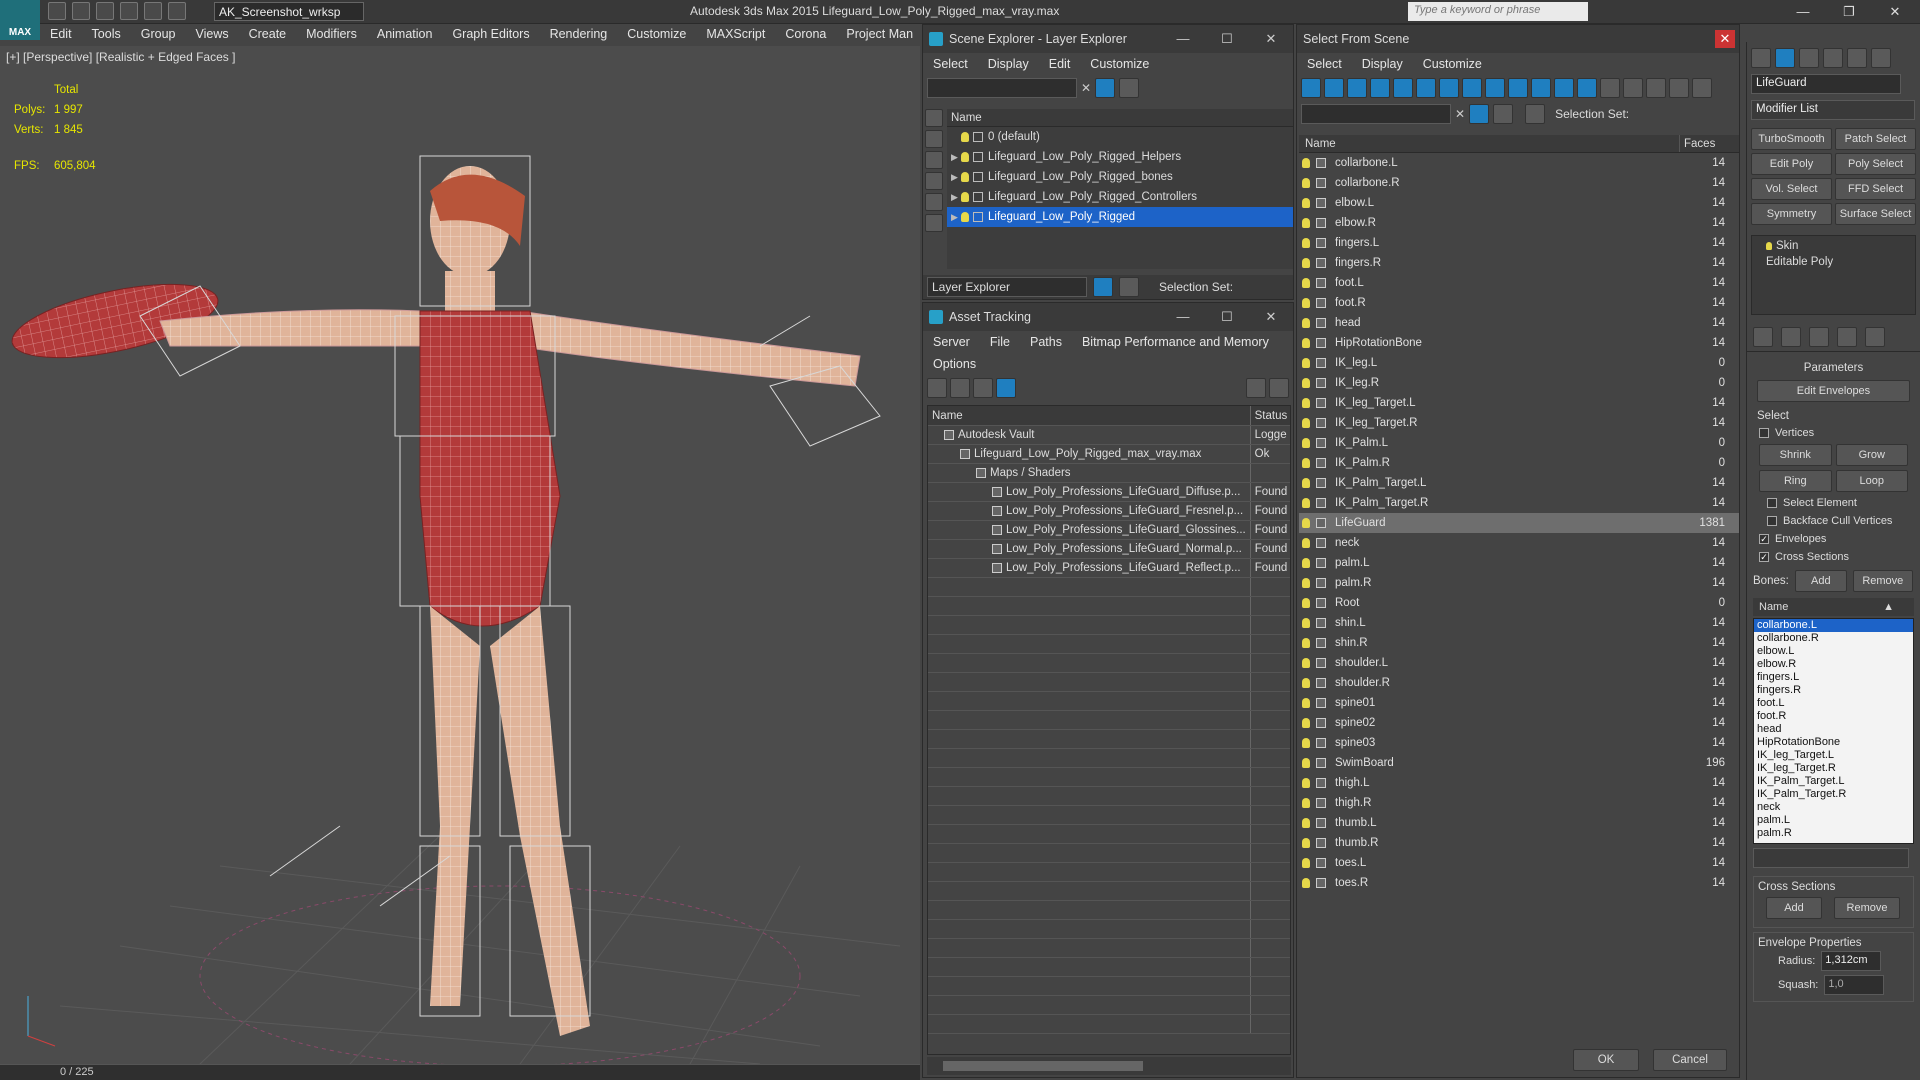  What do you see at coordinates (1109, 473) in the screenshot?
I see `asset-row: Maps / Shaders` at bounding box center [1109, 473].